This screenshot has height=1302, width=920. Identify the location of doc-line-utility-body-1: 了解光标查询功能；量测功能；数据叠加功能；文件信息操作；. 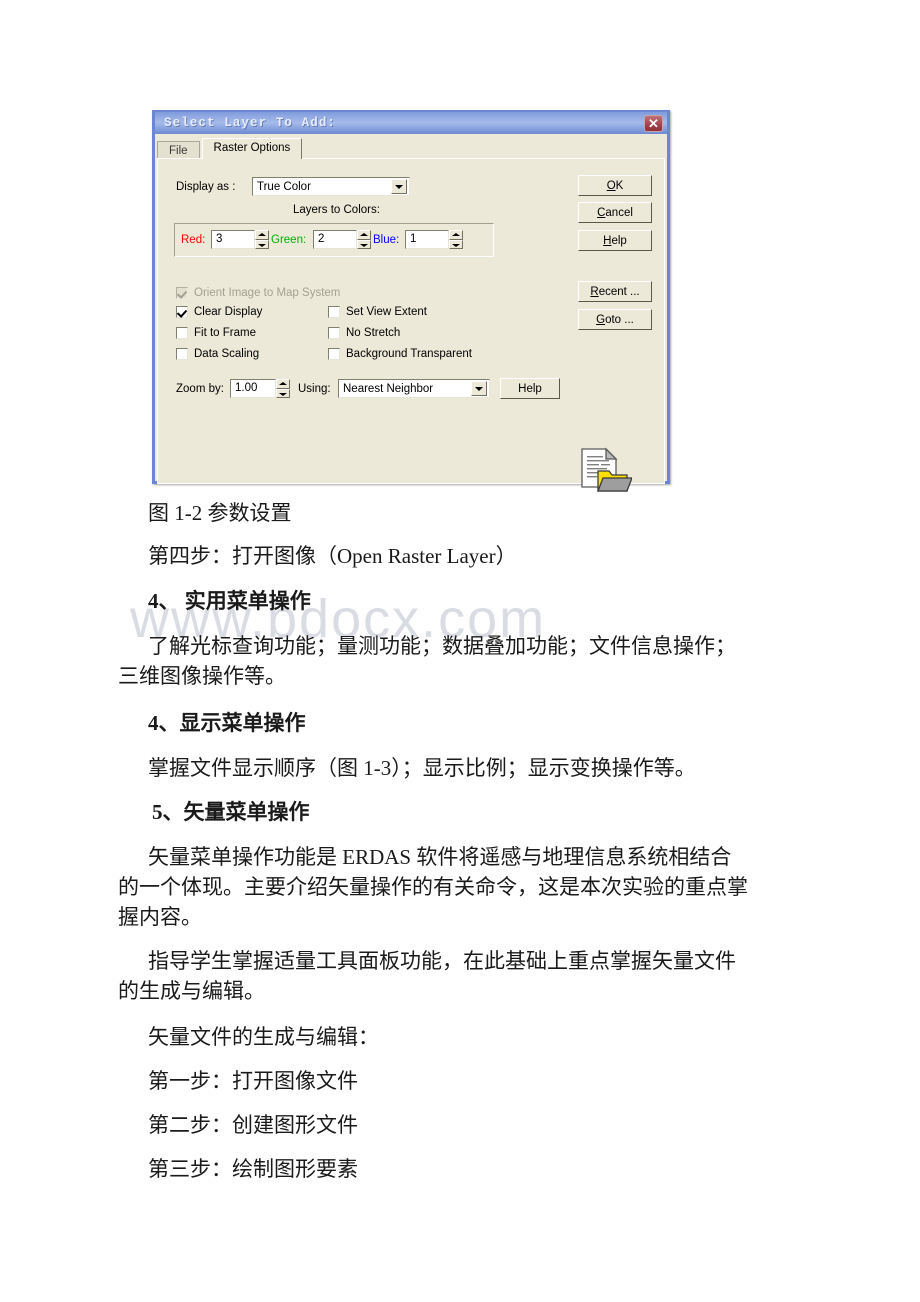
(442, 646).